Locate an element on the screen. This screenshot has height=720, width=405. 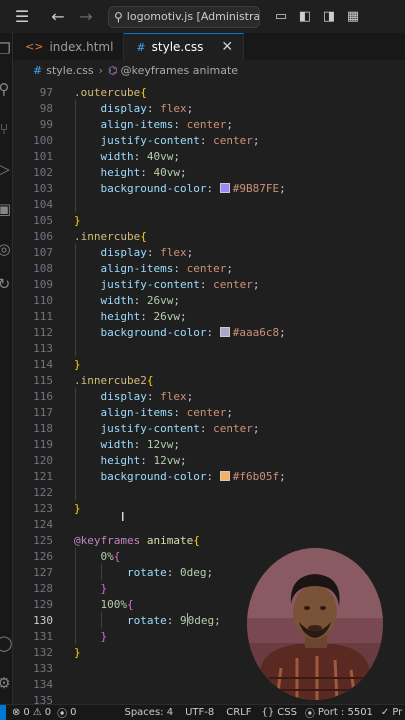
code-text: width: 12vw; is located at coordinates (127, 444).